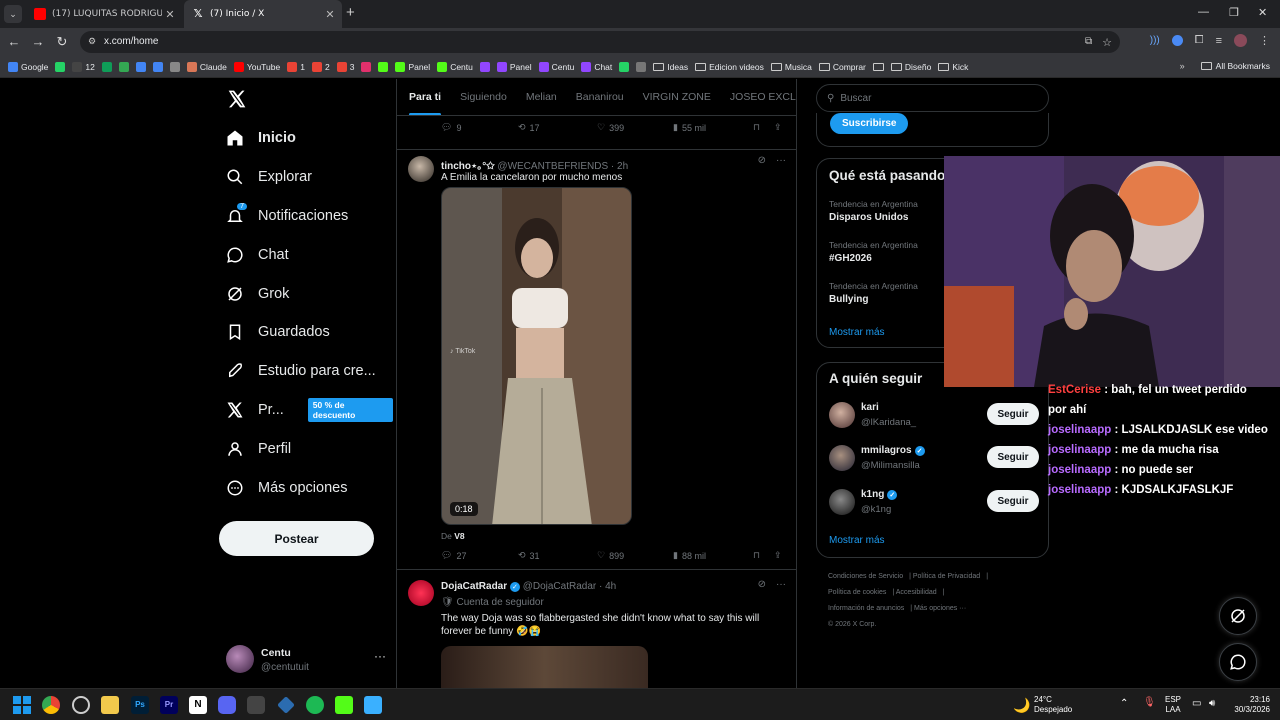 This screenshot has height=720, width=1280. Describe the element at coordinates (762, 584) in the screenshot. I see `grok-icon: ⊘` at that location.